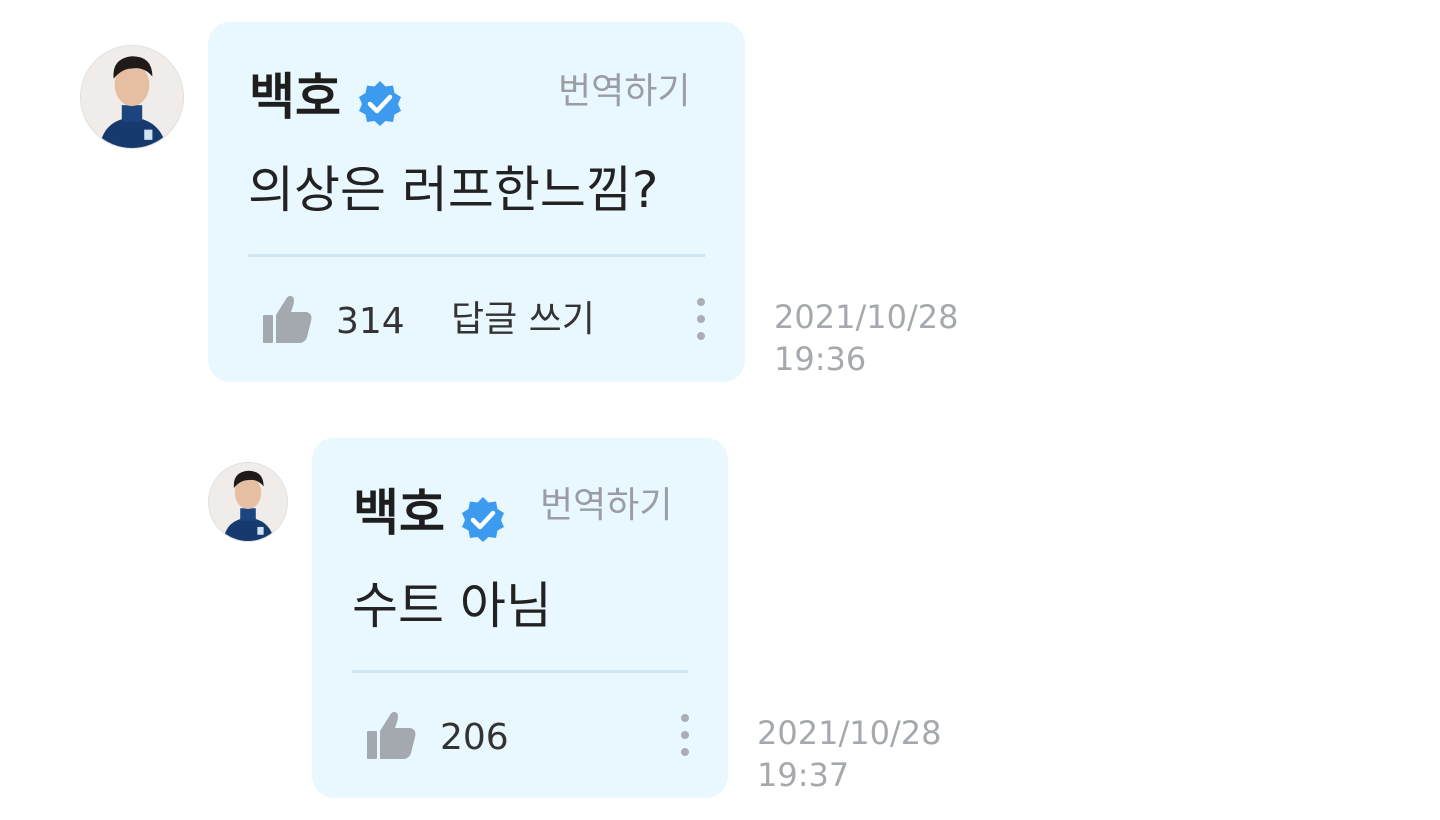 The width and height of the screenshot is (1440, 820). Describe the element at coordinates (849, 754) in the screenshot. I see `comment-timestamp: 2021/10/28 19:37` at that location.